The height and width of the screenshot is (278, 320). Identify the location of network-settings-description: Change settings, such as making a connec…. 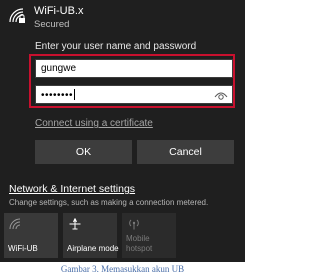
(109, 202).